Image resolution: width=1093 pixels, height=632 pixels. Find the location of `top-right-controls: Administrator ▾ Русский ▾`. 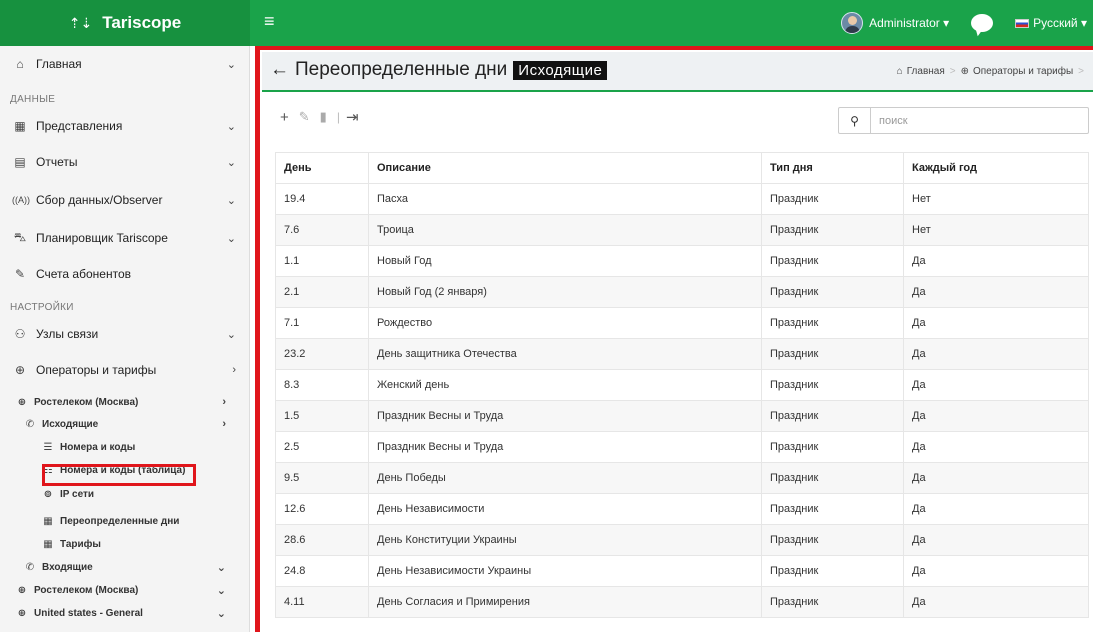

top-right-controls: Administrator ▾ Русский ▾ is located at coordinates (964, 23).